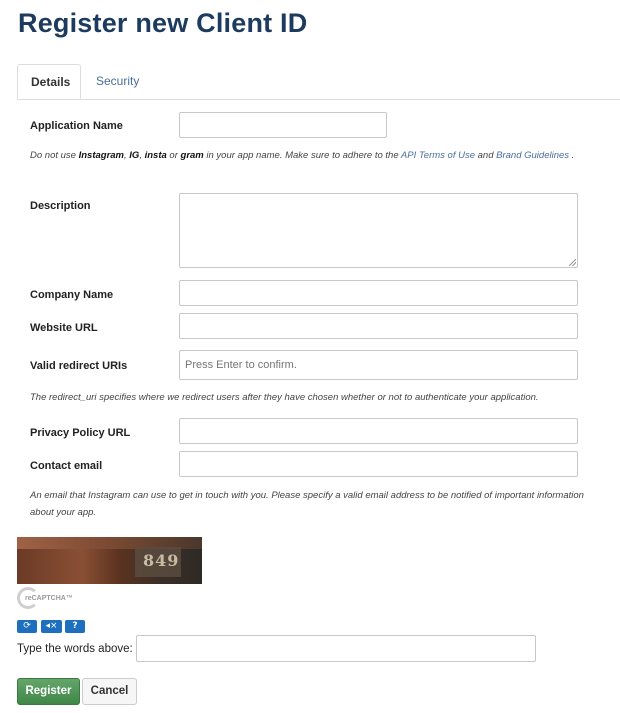 The height and width of the screenshot is (713, 620). I want to click on textarea-resize-handle, so click(572, 262).